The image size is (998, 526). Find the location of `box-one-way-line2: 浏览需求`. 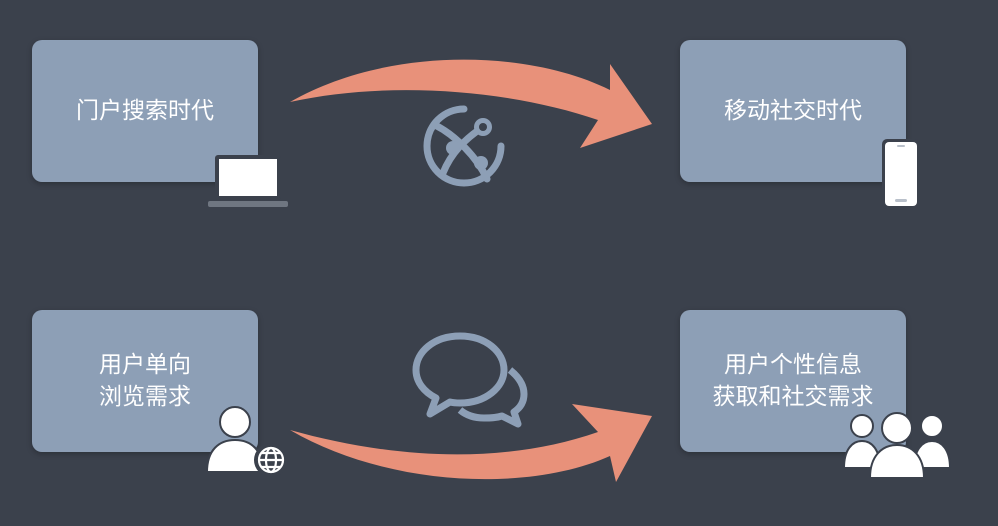

box-one-way-line2: 浏览需求 is located at coordinates (145, 397).